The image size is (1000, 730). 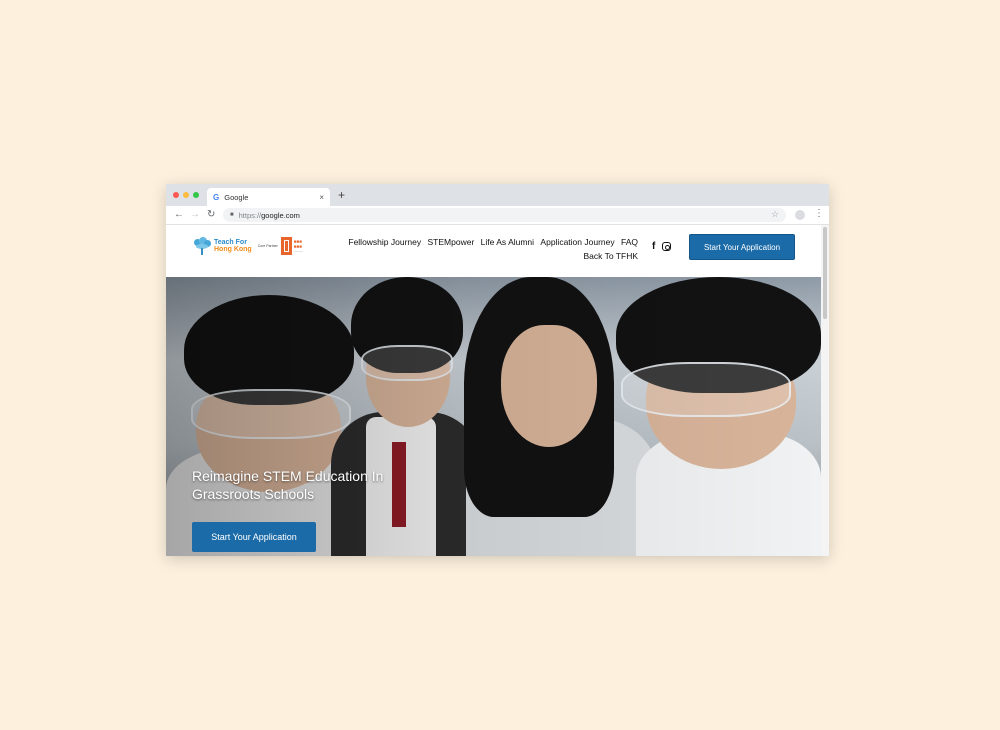 What do you see at coordinates (254, 537) in the screenshot?
I see `hero-start-application-button: Start Your Application` at bounding box center [254, 537].